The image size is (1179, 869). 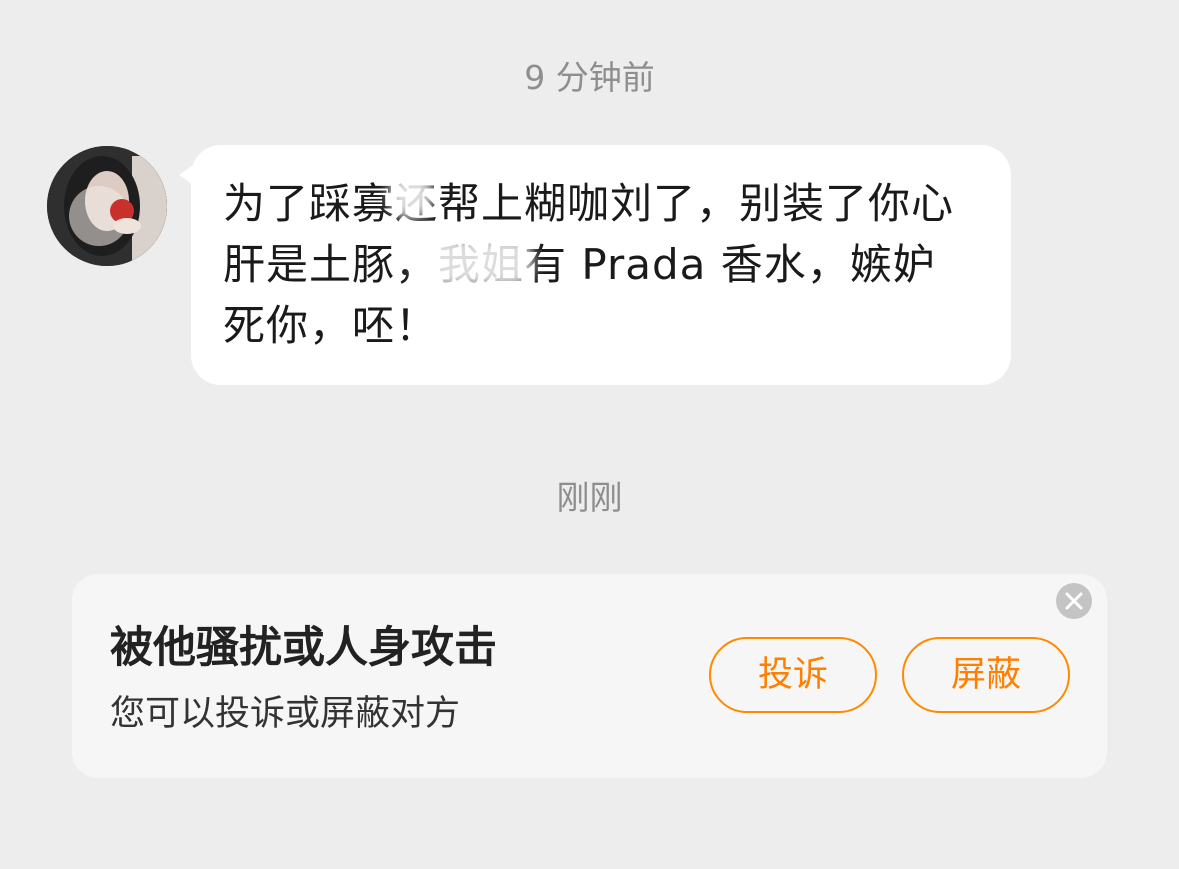 I want to click on timestamp-recent: 刚刚, so click(x=589, y=497).